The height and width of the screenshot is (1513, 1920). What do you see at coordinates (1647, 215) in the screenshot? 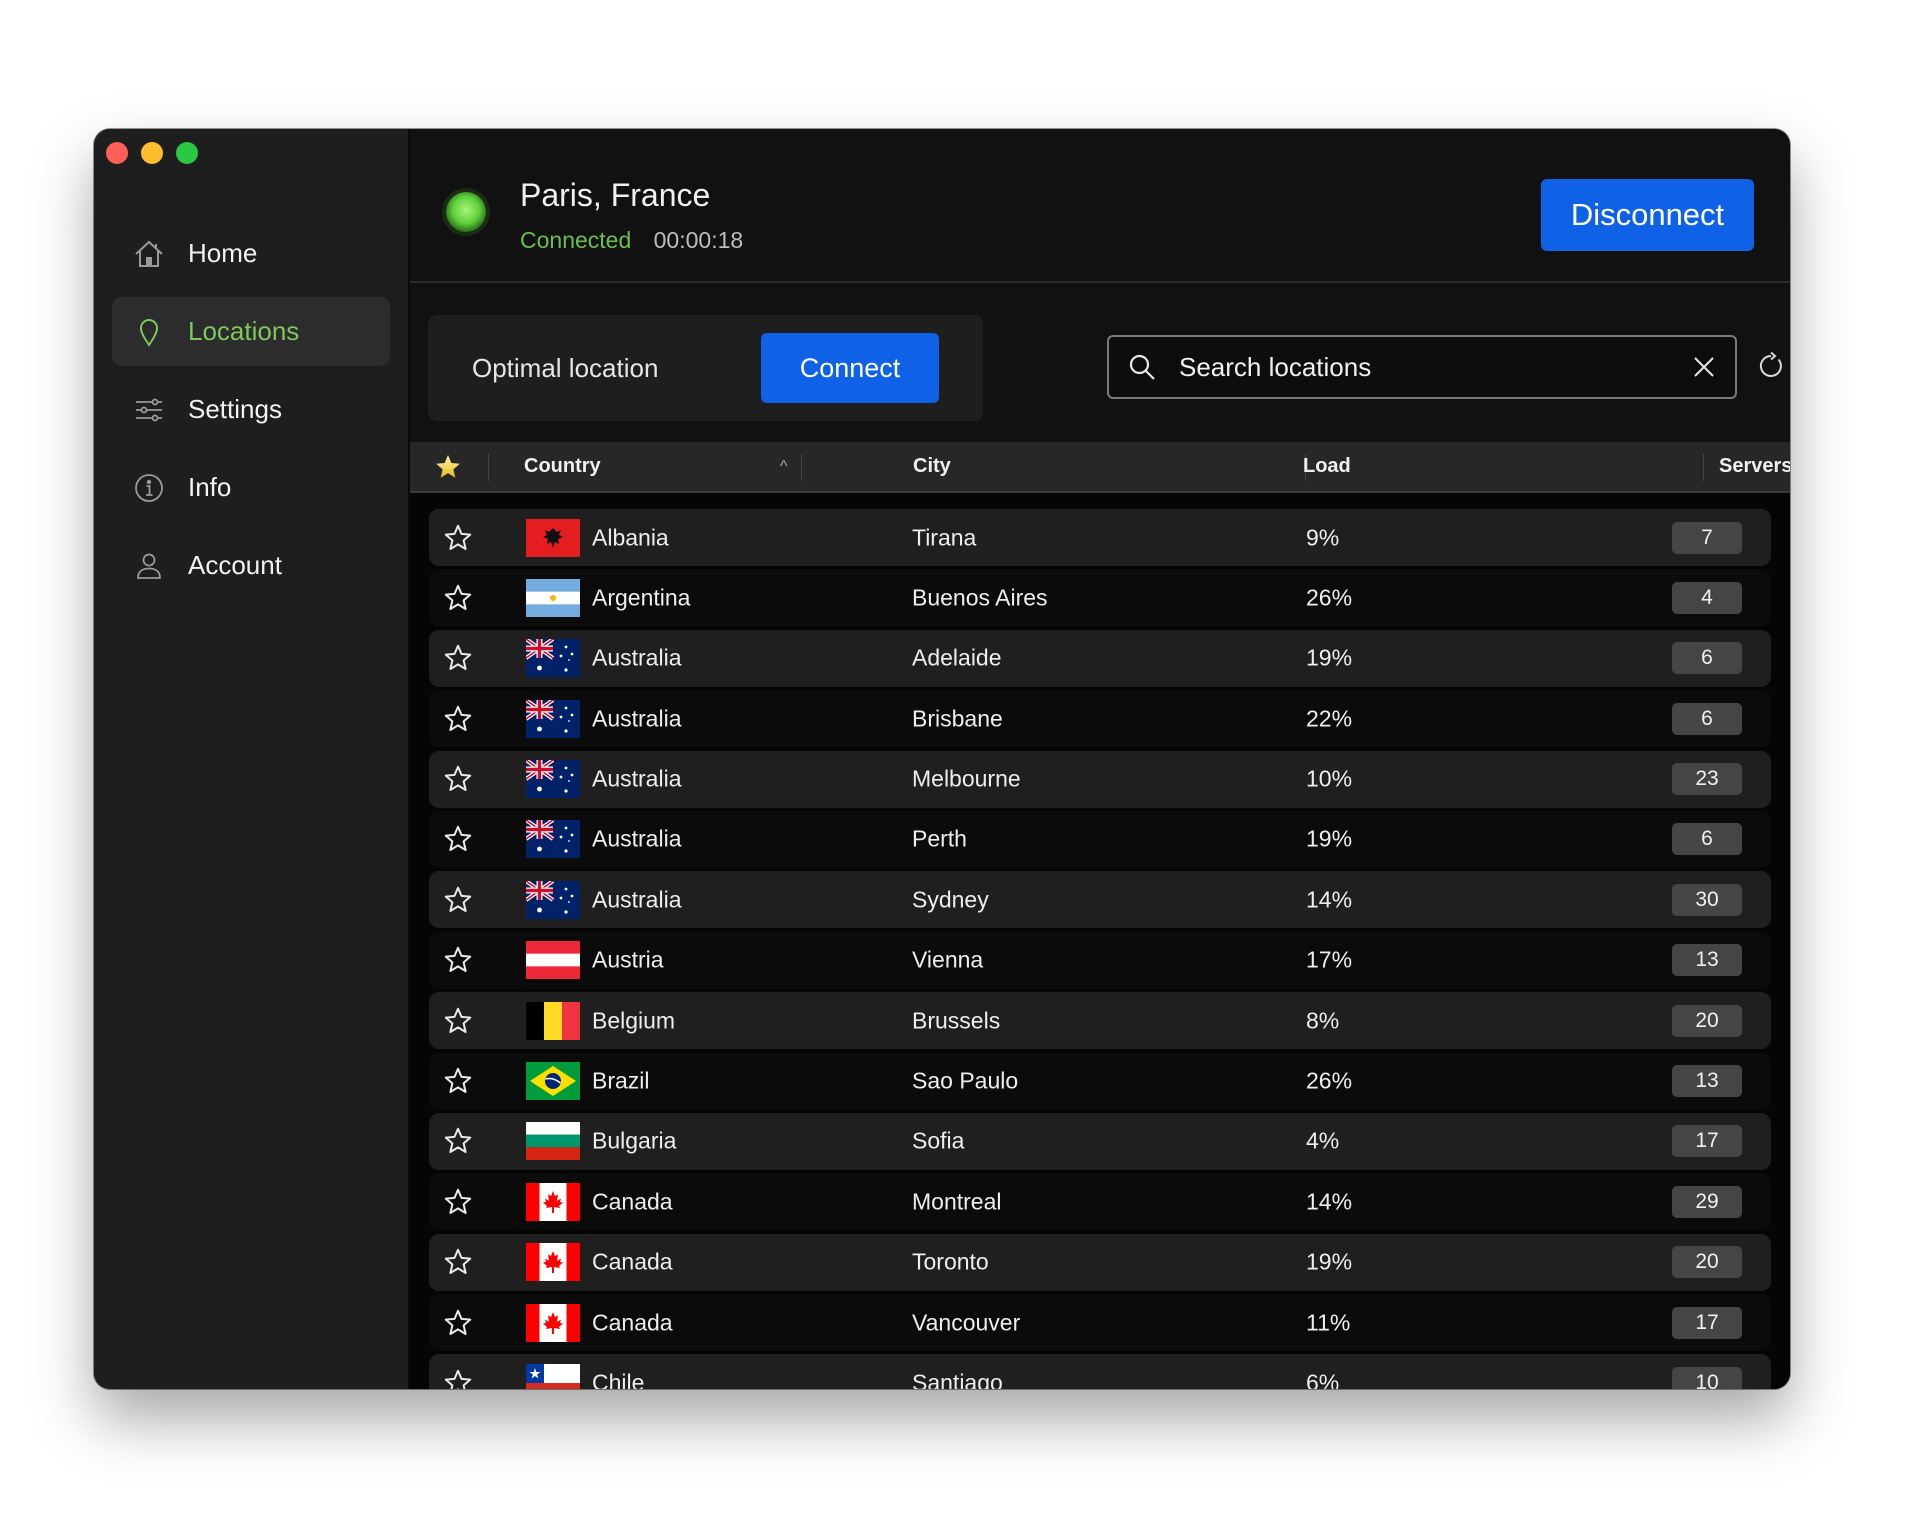
I see `disconnect-button: Disconnect` at bounding box center [1647, 215].